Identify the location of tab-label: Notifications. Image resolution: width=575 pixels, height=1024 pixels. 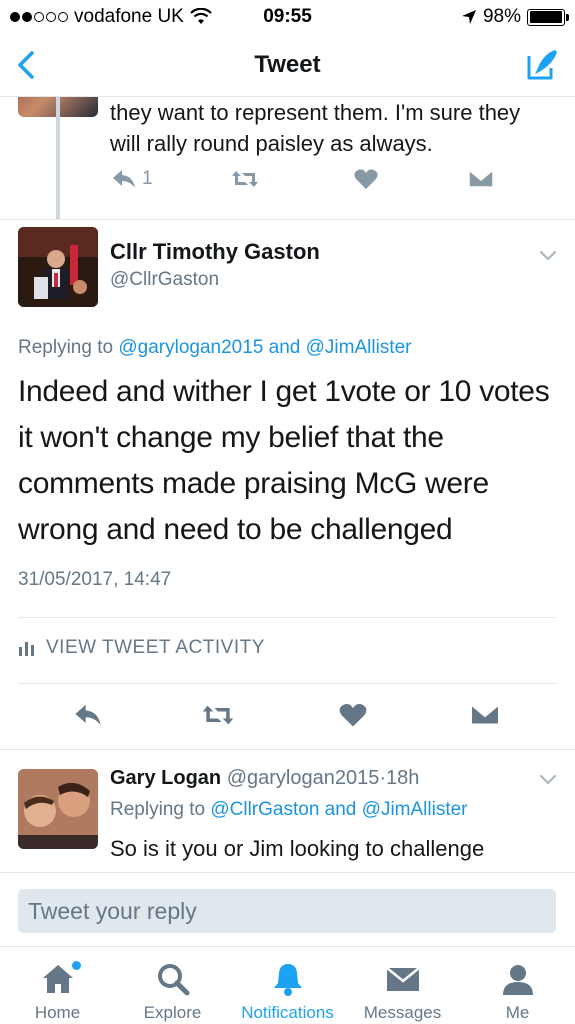
(287, 1012).